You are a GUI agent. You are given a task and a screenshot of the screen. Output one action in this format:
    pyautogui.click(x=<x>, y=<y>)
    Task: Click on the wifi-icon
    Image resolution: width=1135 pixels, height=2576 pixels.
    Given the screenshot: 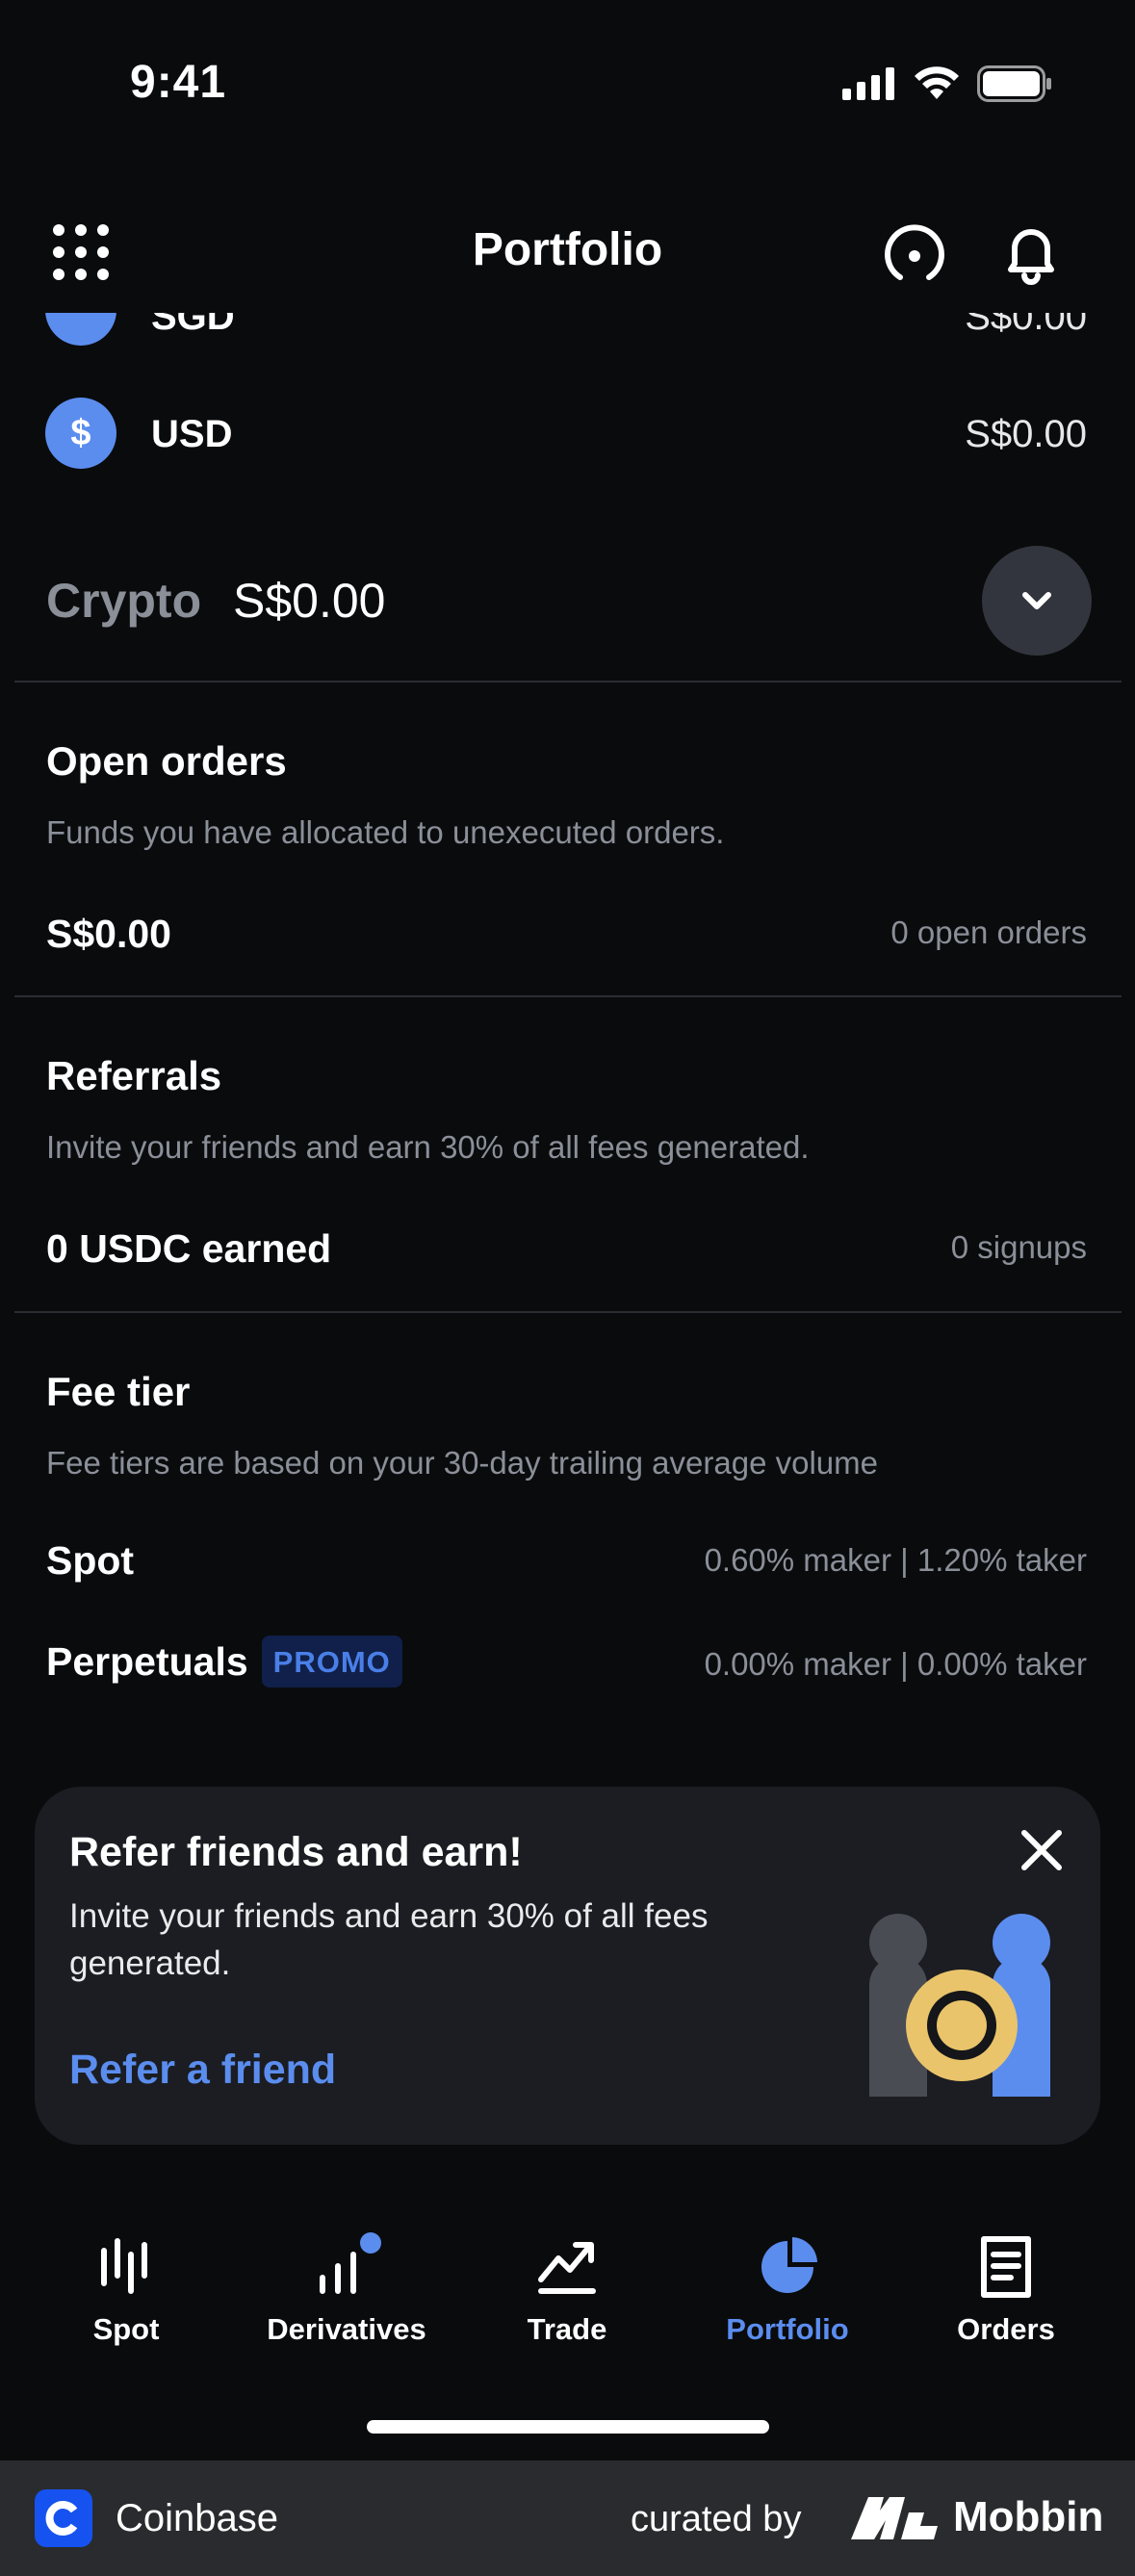 What is the action you would take?
    pyautogui.click(x=937, y=82)
    